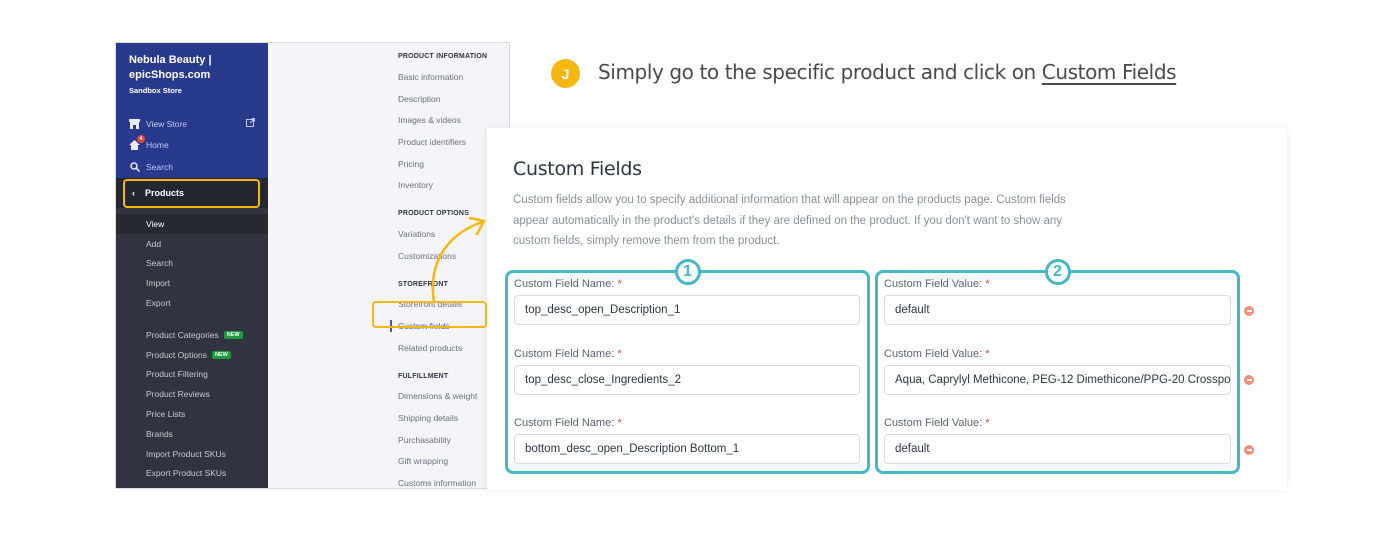 The image size is (1400, 550). Describe the element at coordinates (250, 123) in the screenshot. I see `external-link-icon` at that location.